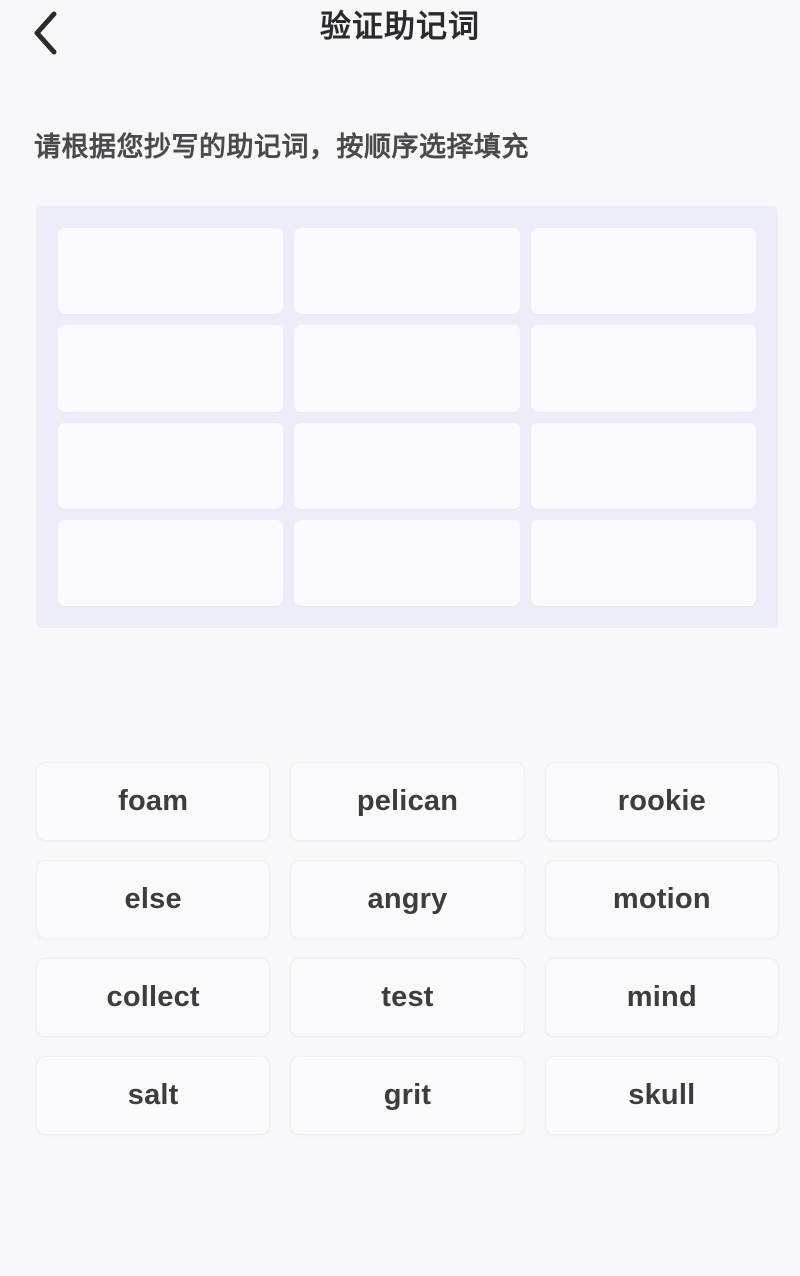  What do you see at coordinates (407, 1095) in the screenshot?
I see `word-chip: grit` at bounding box center [407, 1095].